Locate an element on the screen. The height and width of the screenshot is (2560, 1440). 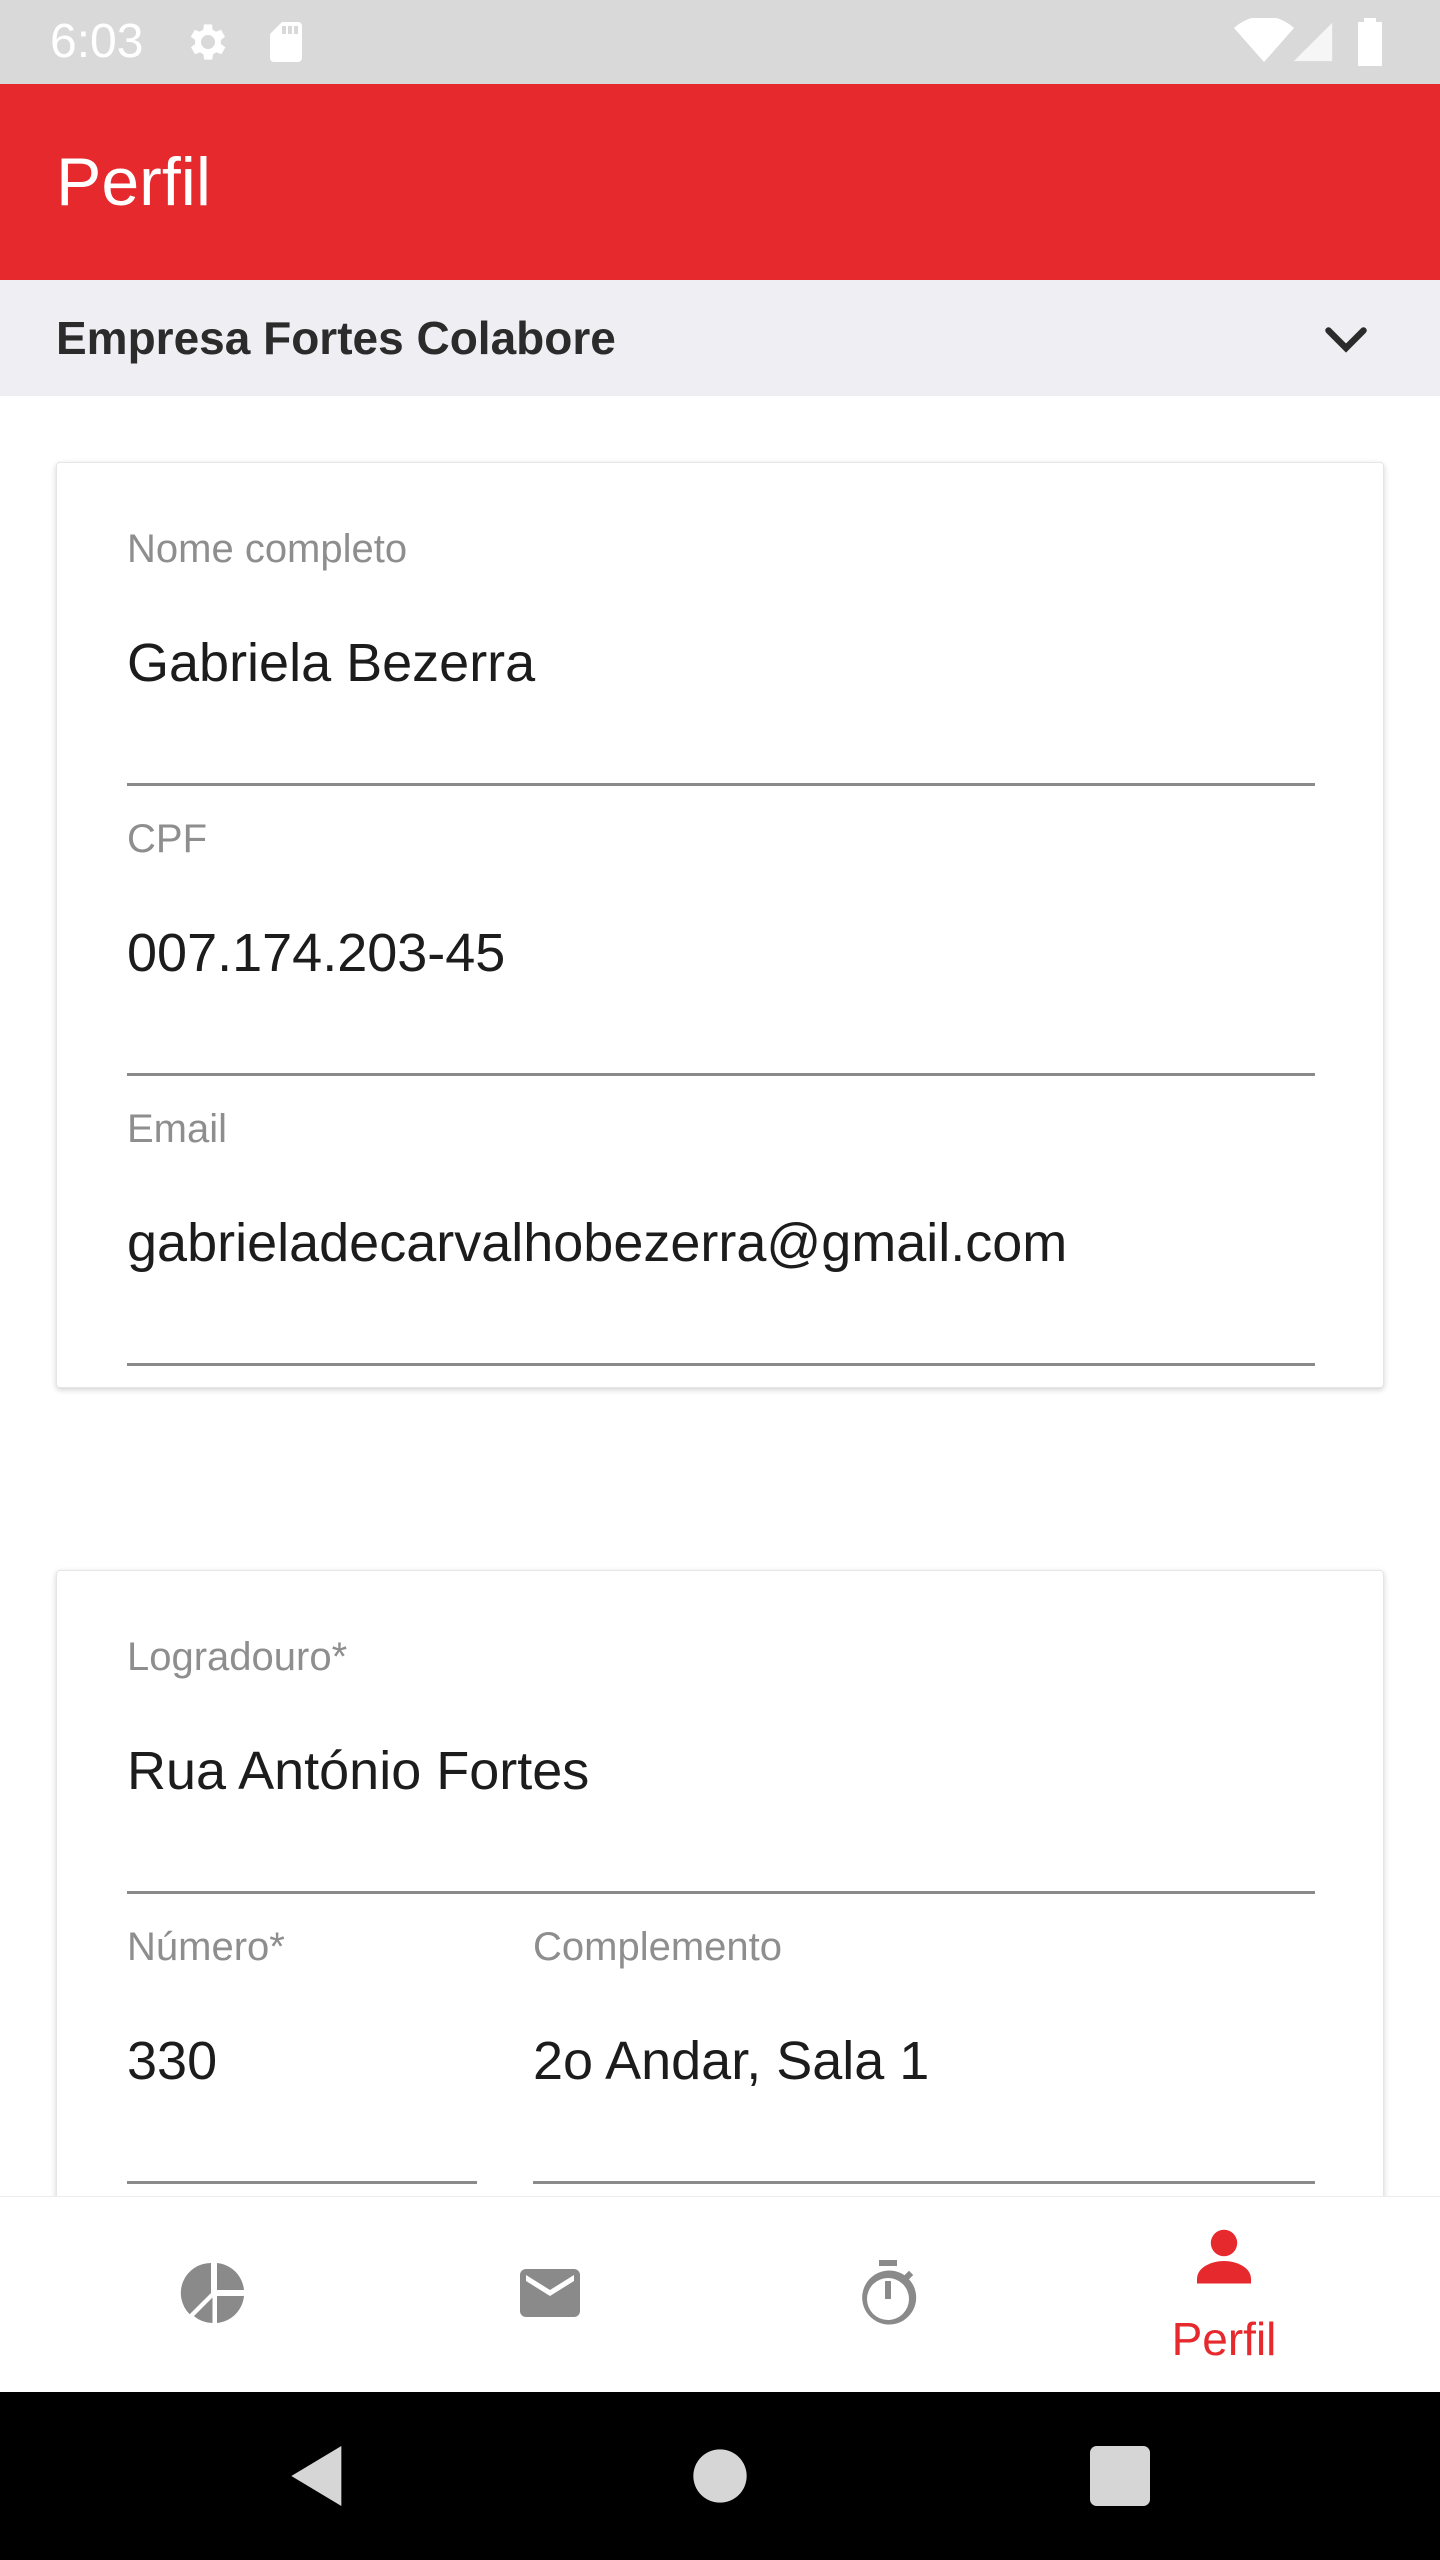
number-label: Número* is located at coordinates (206, 1947).